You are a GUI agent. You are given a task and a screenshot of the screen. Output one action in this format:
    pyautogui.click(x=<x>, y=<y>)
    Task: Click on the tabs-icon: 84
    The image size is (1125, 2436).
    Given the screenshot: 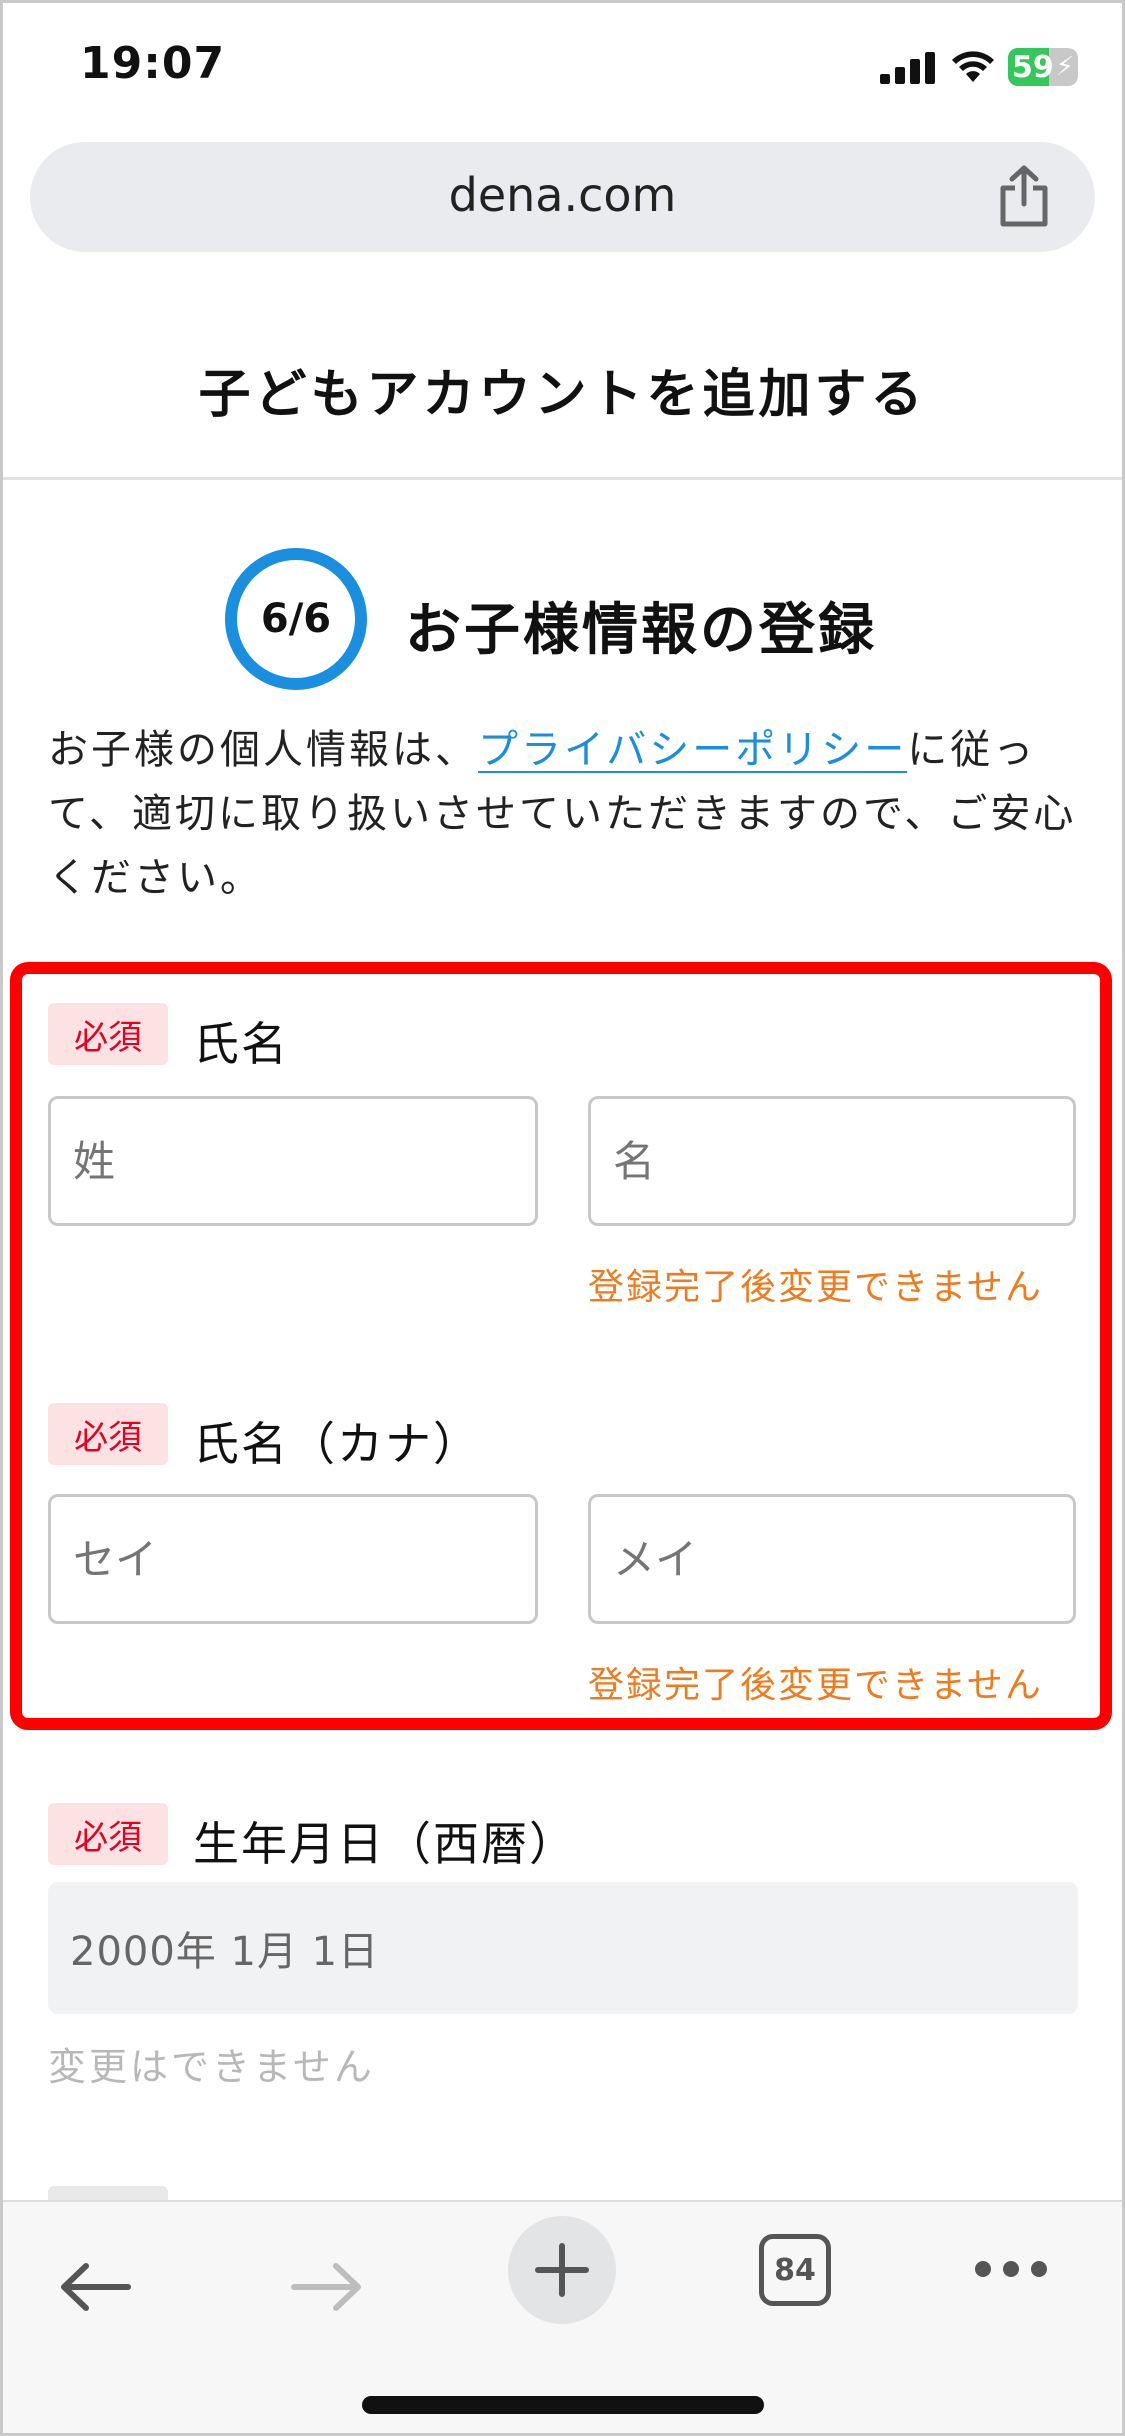 What is the action you would take?
    pyautogui.click(x=795, y=2270)
    